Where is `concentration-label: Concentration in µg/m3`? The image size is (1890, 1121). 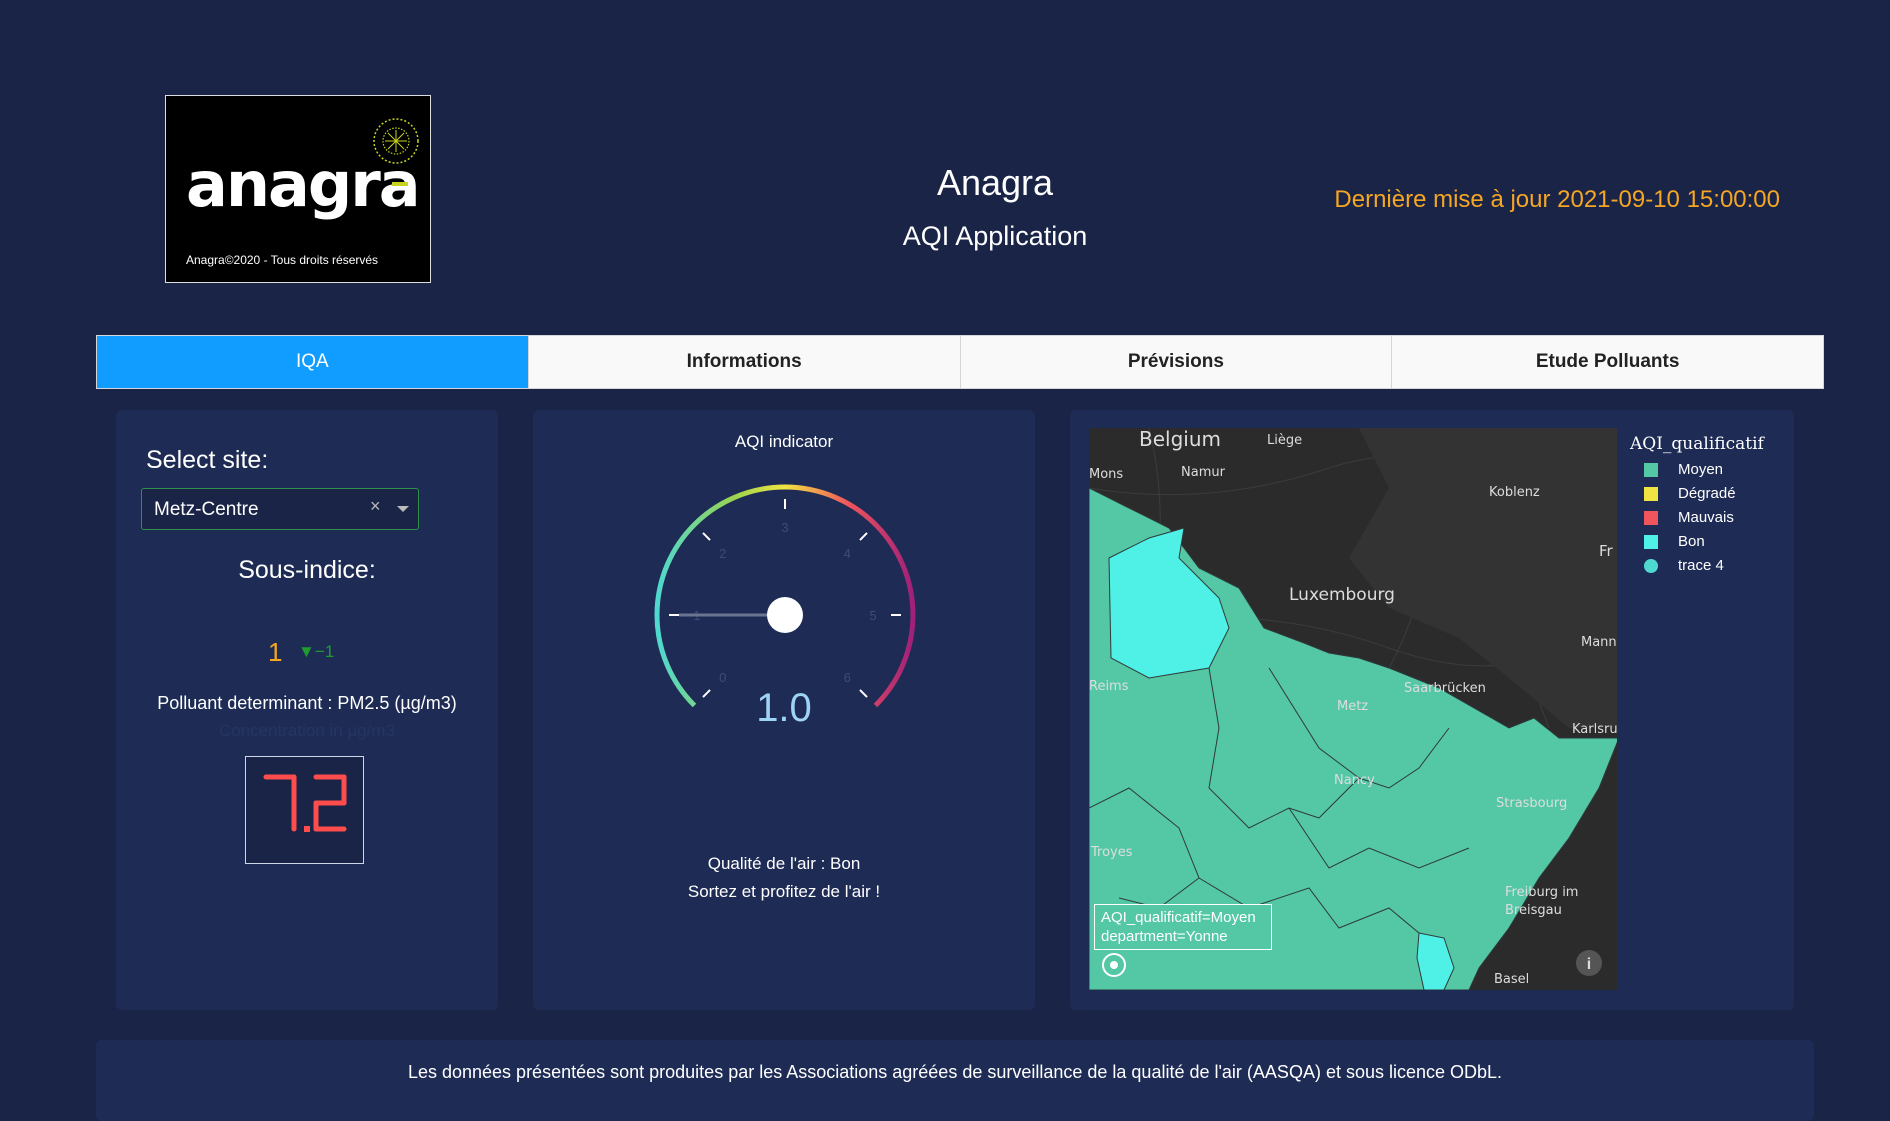 concentration-label: Concentration in µg/m3 is located at coordinates (307, 730).